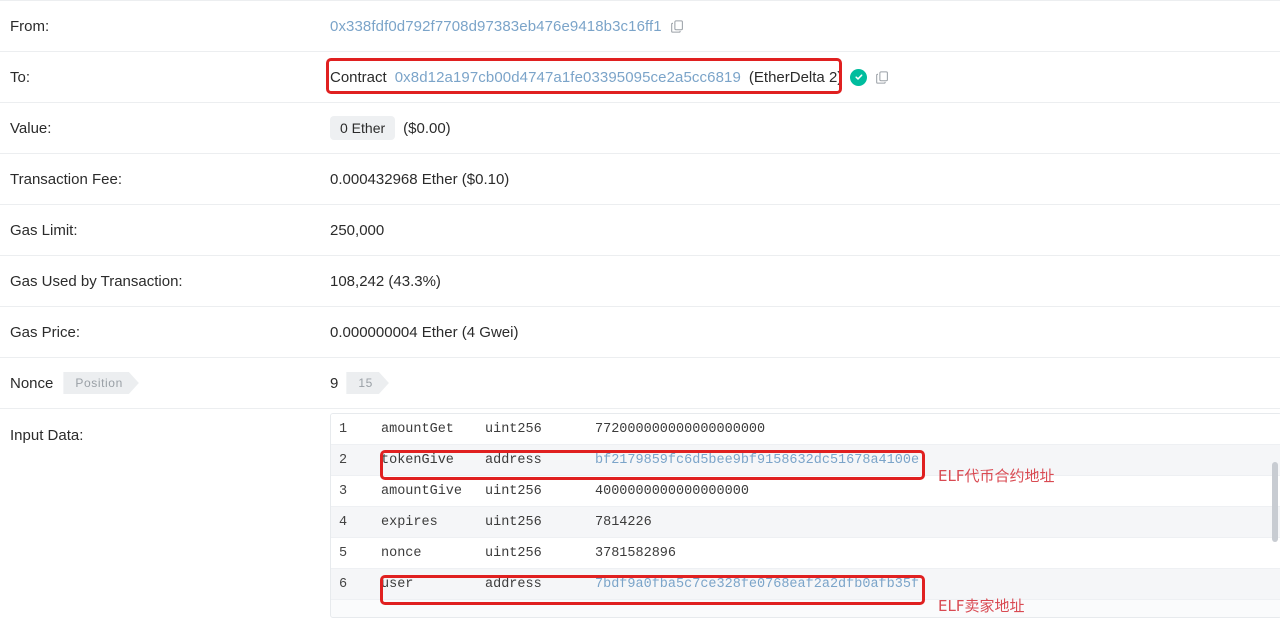 This screenshot has width=1280, height=620. I want to click on input-data-row: 1 amountGet uint256 772000000000000000000, so click(805, 429).